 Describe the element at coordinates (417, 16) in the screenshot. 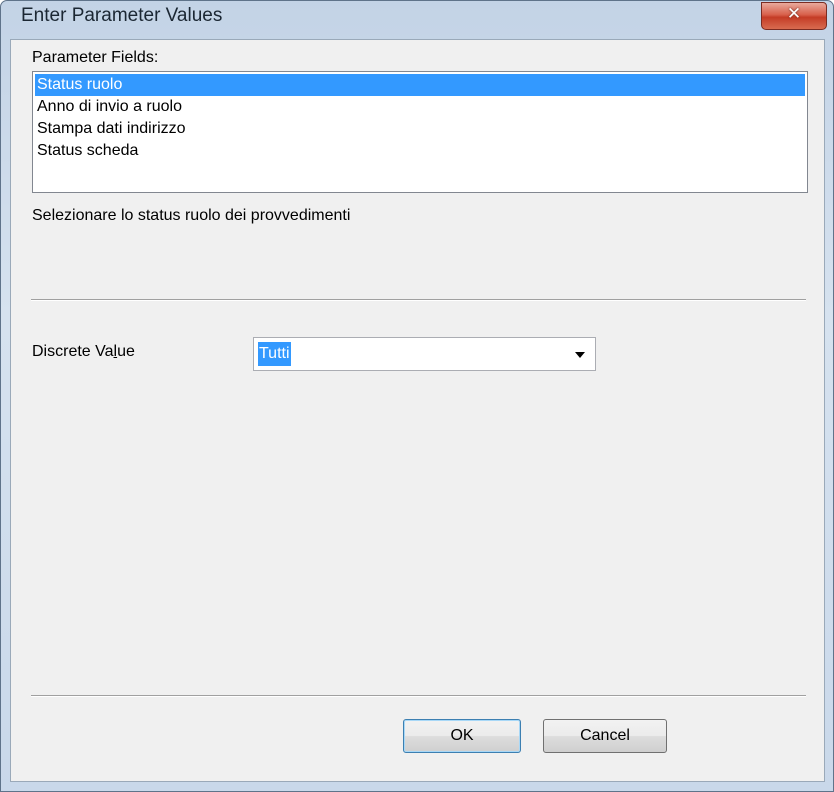

I see `title-bar: Enter Parameter Values ✕` at that location.